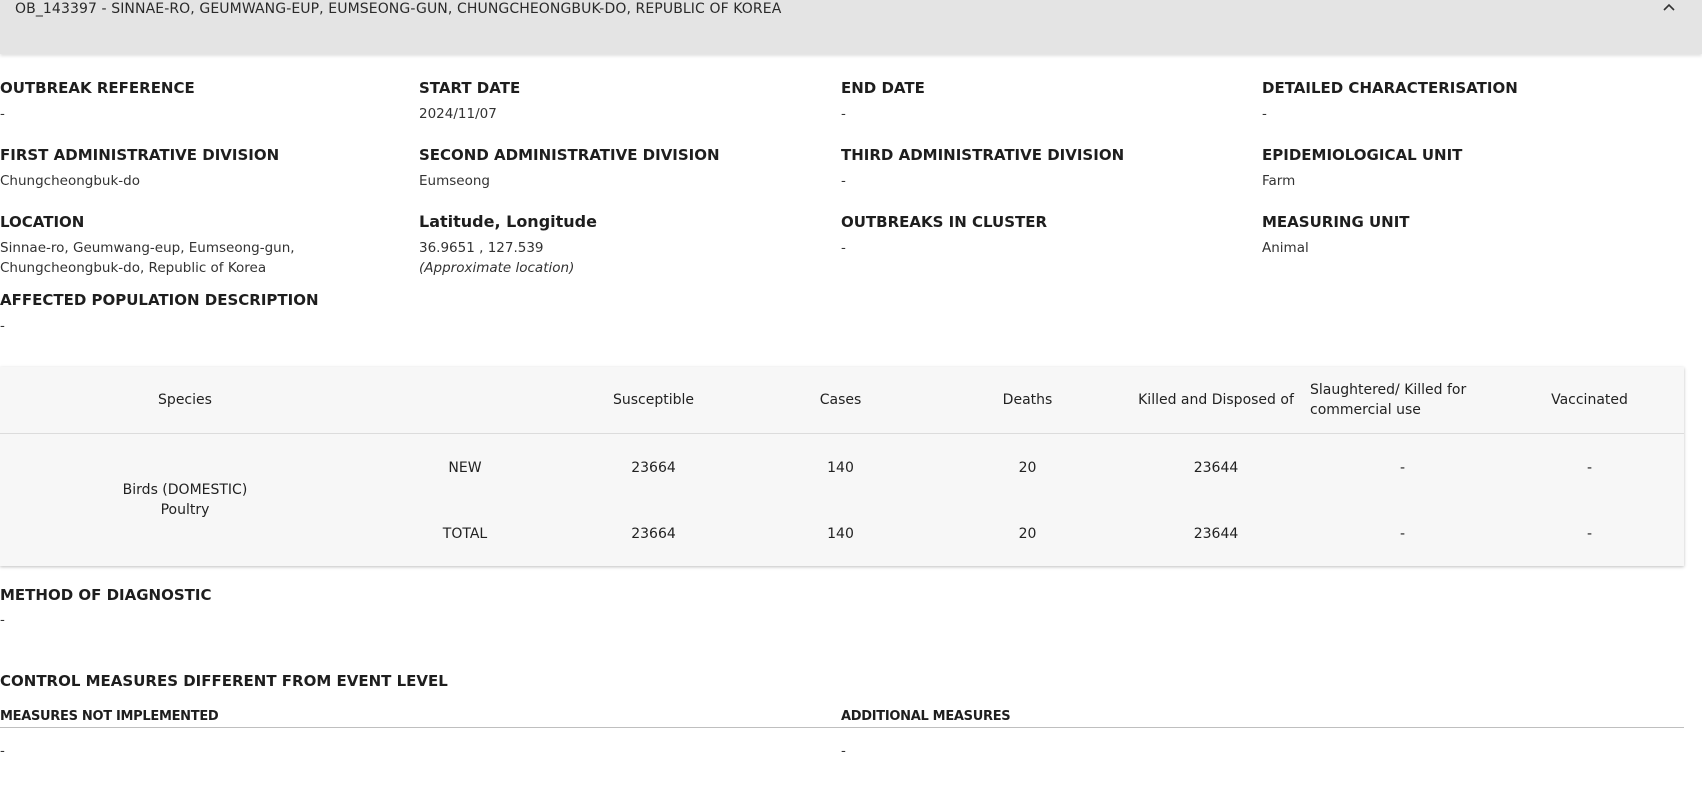 The height and width of the screenshot is (805, 1702). I want to click on row-total-cases: 140, so click(840, 534).